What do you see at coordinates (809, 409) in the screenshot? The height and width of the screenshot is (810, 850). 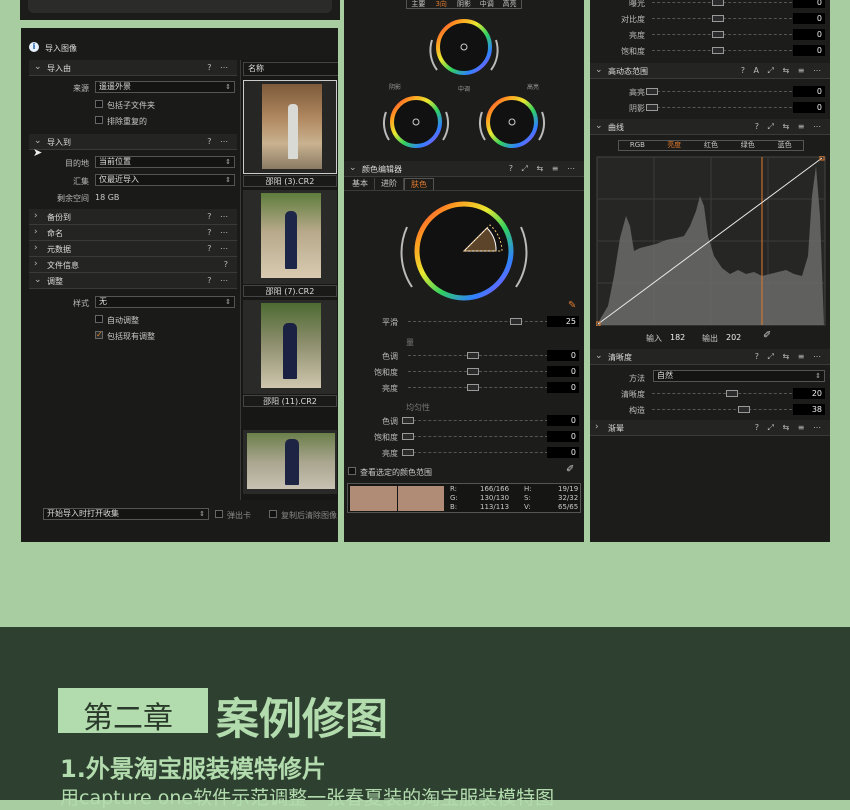 I see `structure-value: 38` at bounding box center [809, 409].